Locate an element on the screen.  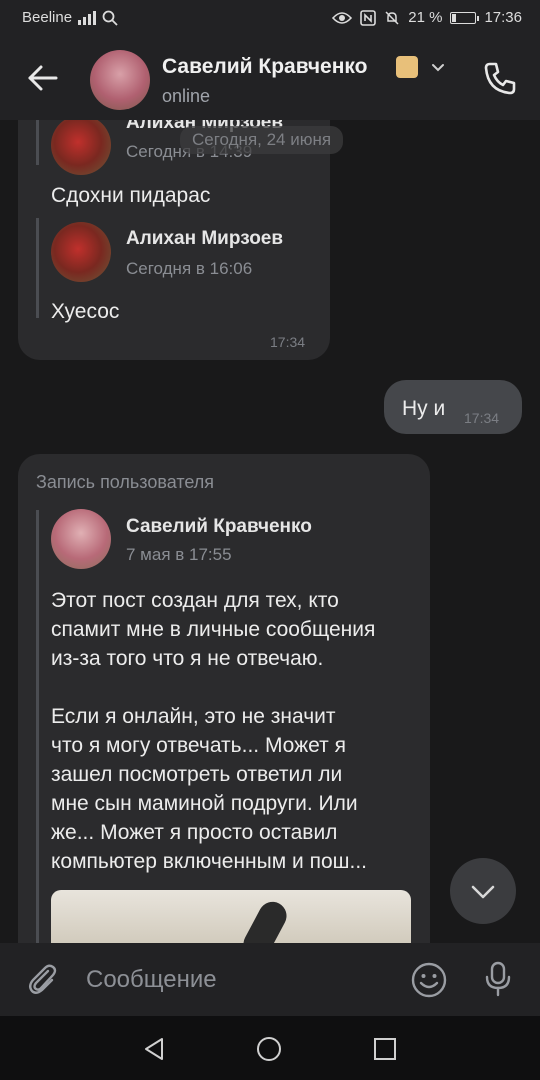
scroll-down-button is located at coordinates (483, 891).